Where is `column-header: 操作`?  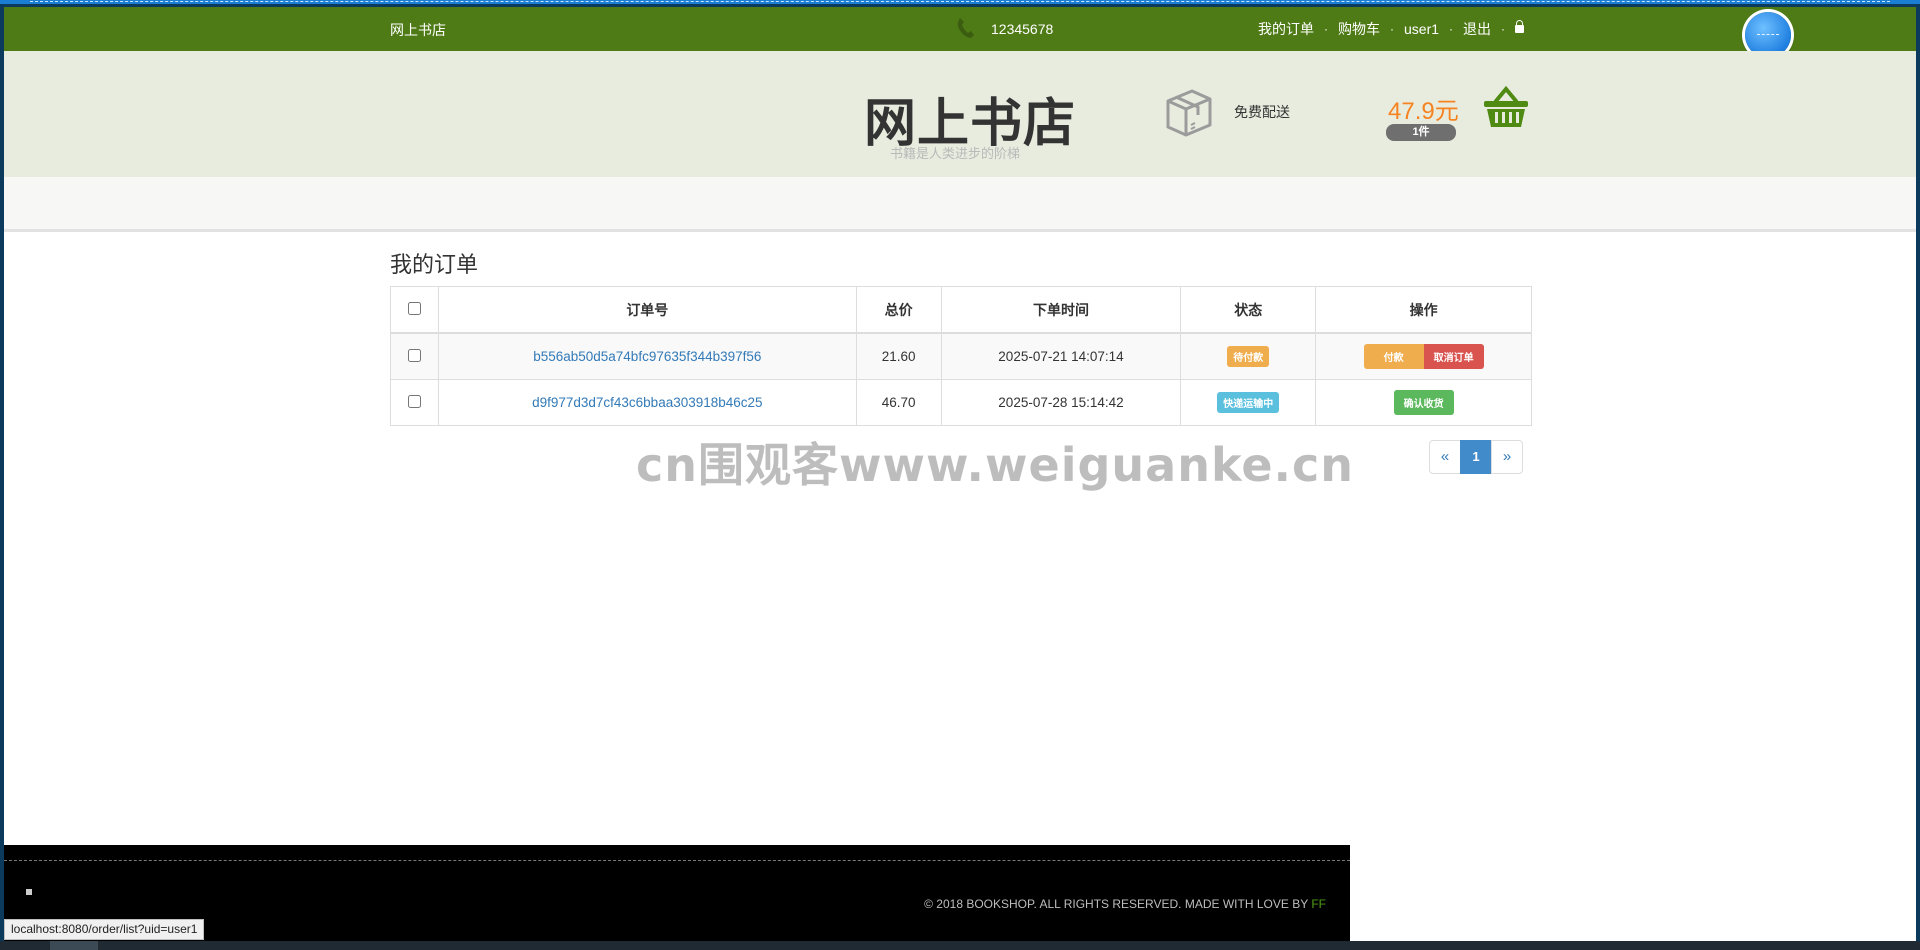
column-header: 操作 is located at coordinates (1423, 310).